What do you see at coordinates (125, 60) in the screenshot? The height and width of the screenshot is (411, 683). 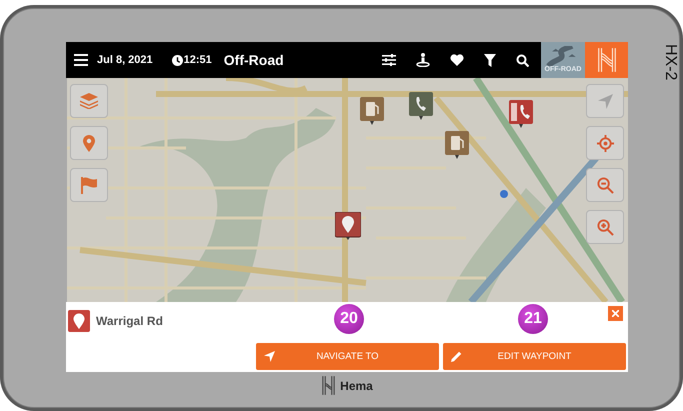 I see `date-label: Jul 8, 2021` at bounding box center [125, 60].